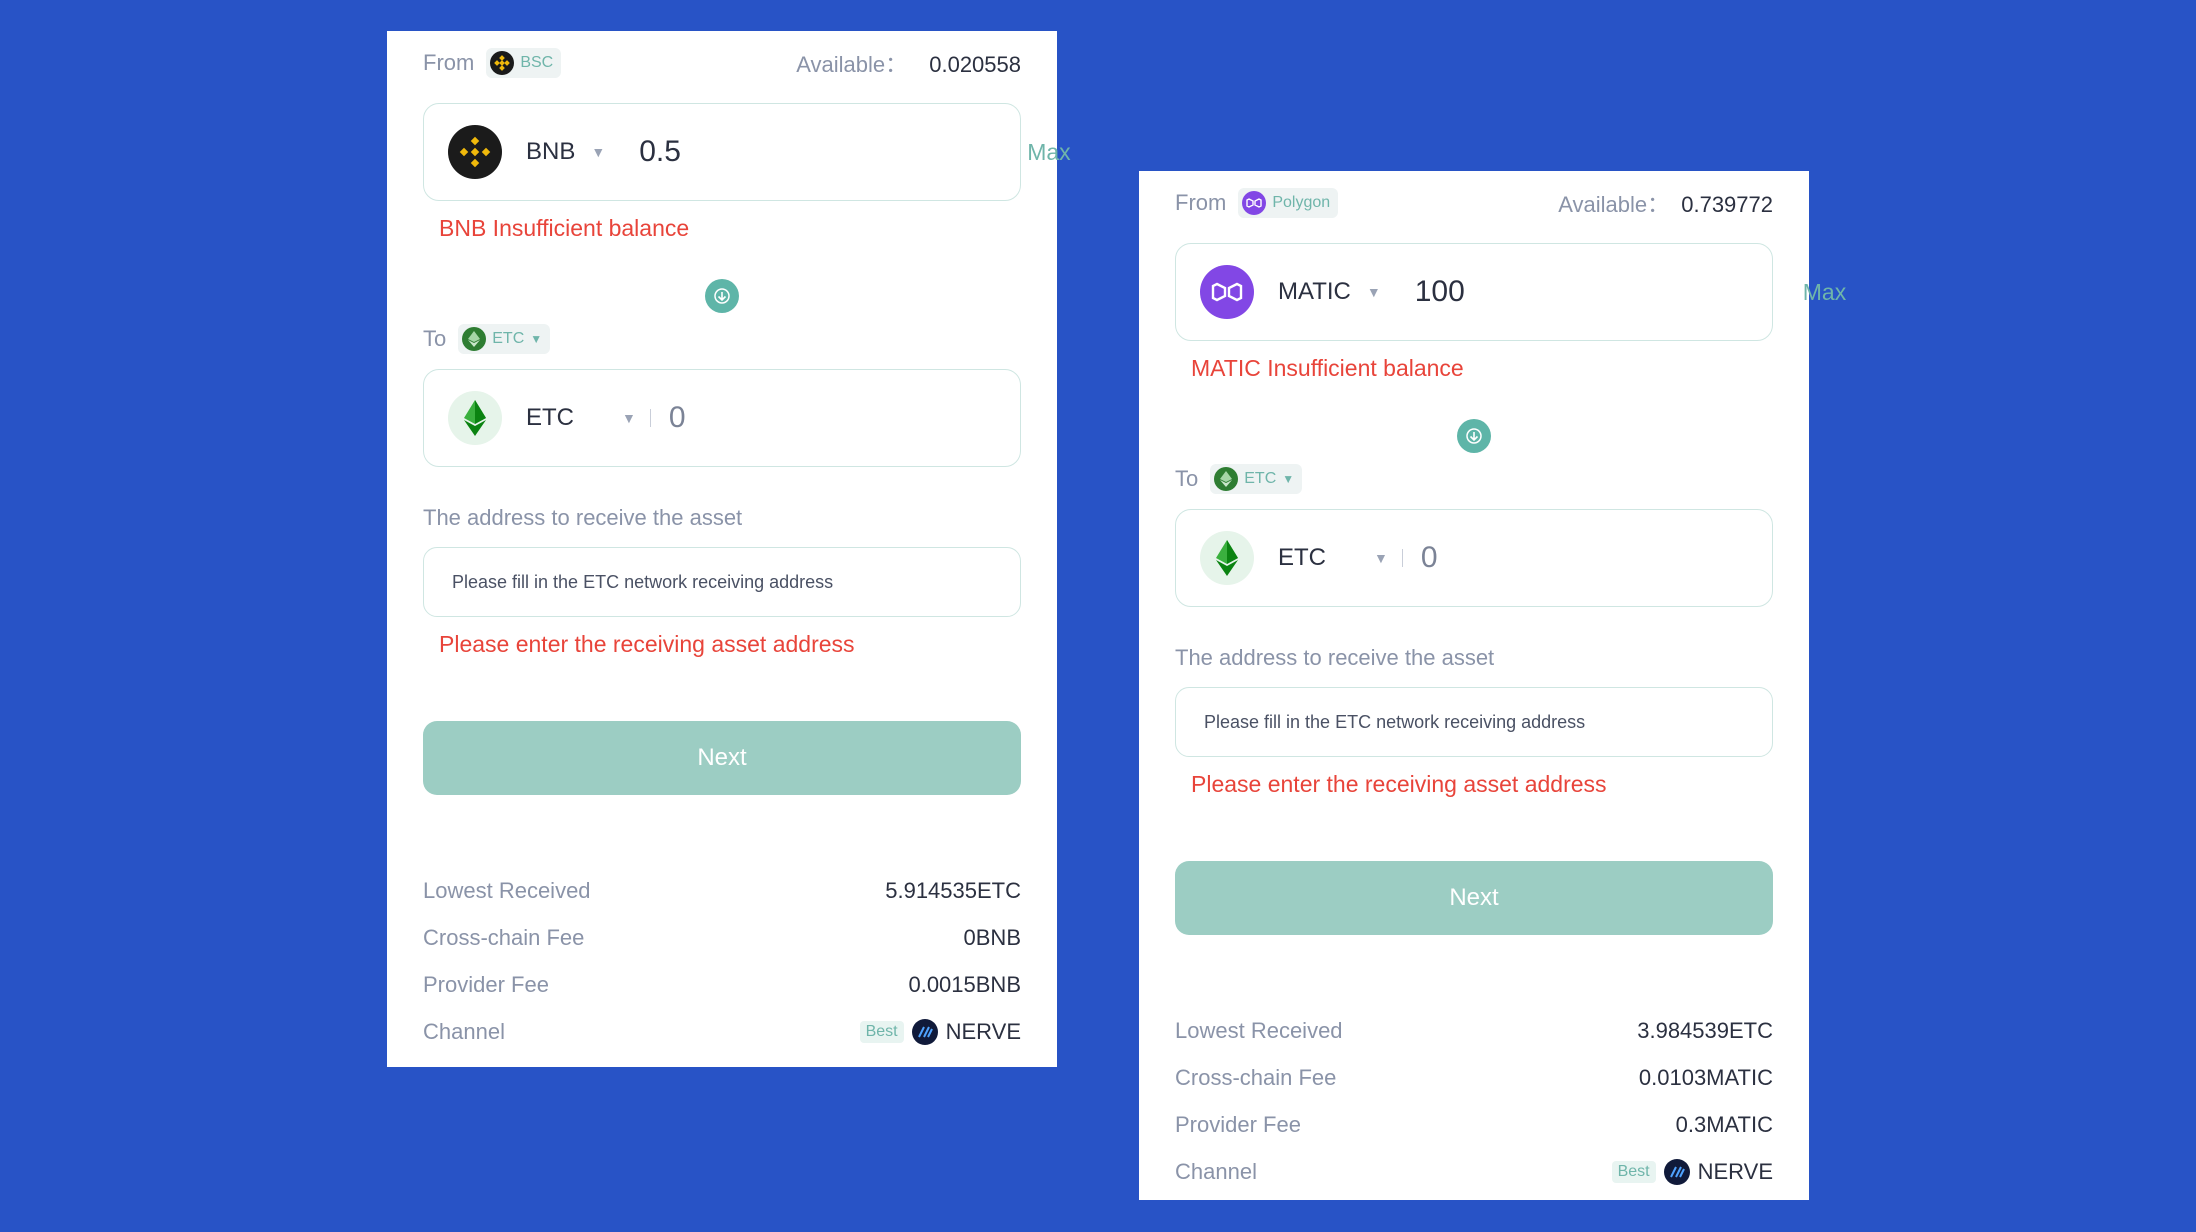 The image size is (2196, 1232). Describe the element at coordinates (975, 64) in the screenshot. I see `available-value: 0.020558` at that location.